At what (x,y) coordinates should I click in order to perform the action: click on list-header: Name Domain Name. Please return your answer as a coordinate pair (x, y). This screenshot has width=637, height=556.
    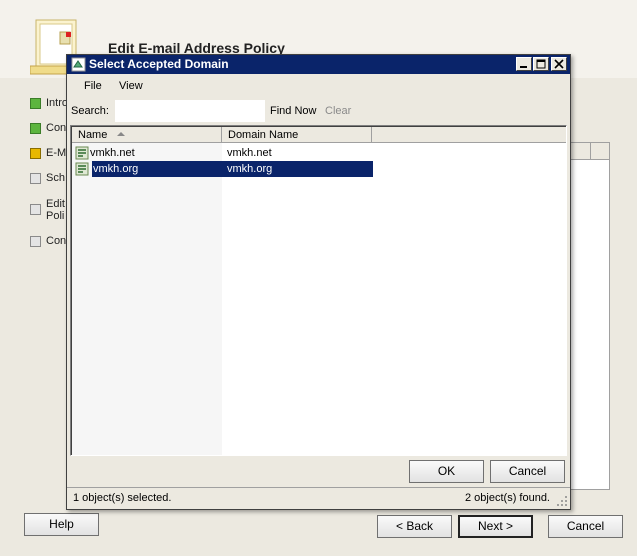
    Looking at the image, I should click on (319, 135).